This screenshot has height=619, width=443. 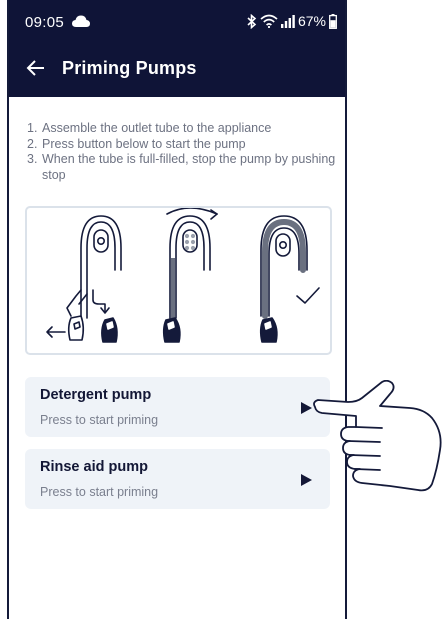 I want to click on back-arrow-icon, so click(x=36, y=68).